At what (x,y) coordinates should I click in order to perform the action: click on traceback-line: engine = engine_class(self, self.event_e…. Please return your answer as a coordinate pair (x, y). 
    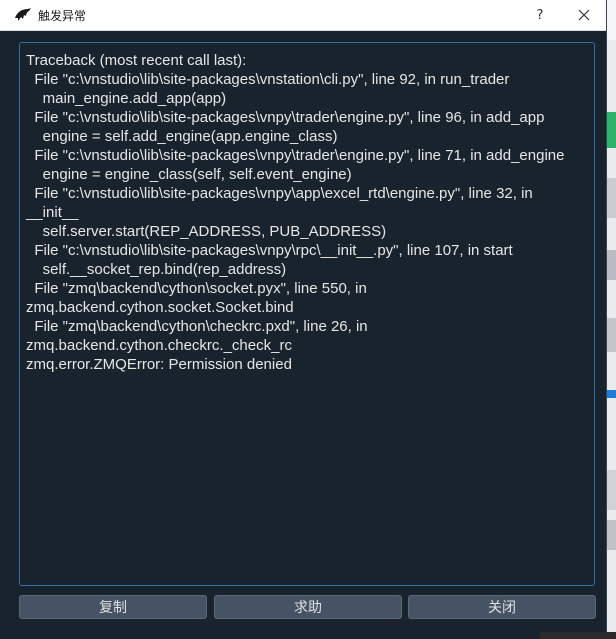
    Looking at the image, I should click on (189, 174).